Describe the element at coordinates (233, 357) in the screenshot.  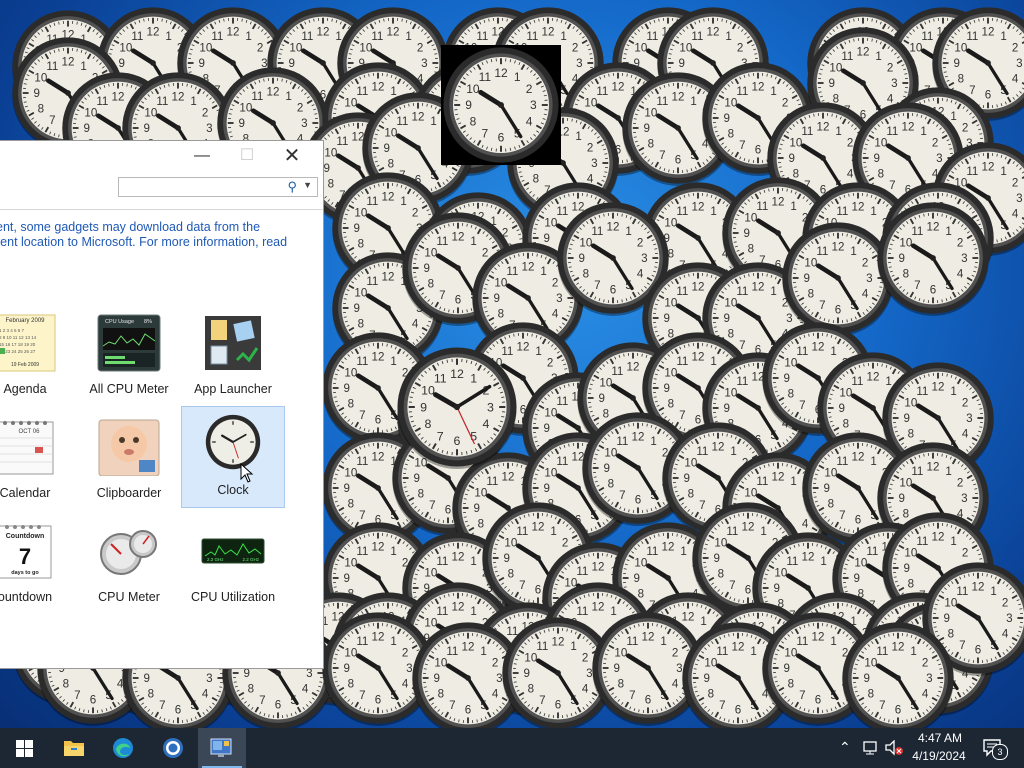
I see `gadget-app-launcher: App Launcher` at that location.